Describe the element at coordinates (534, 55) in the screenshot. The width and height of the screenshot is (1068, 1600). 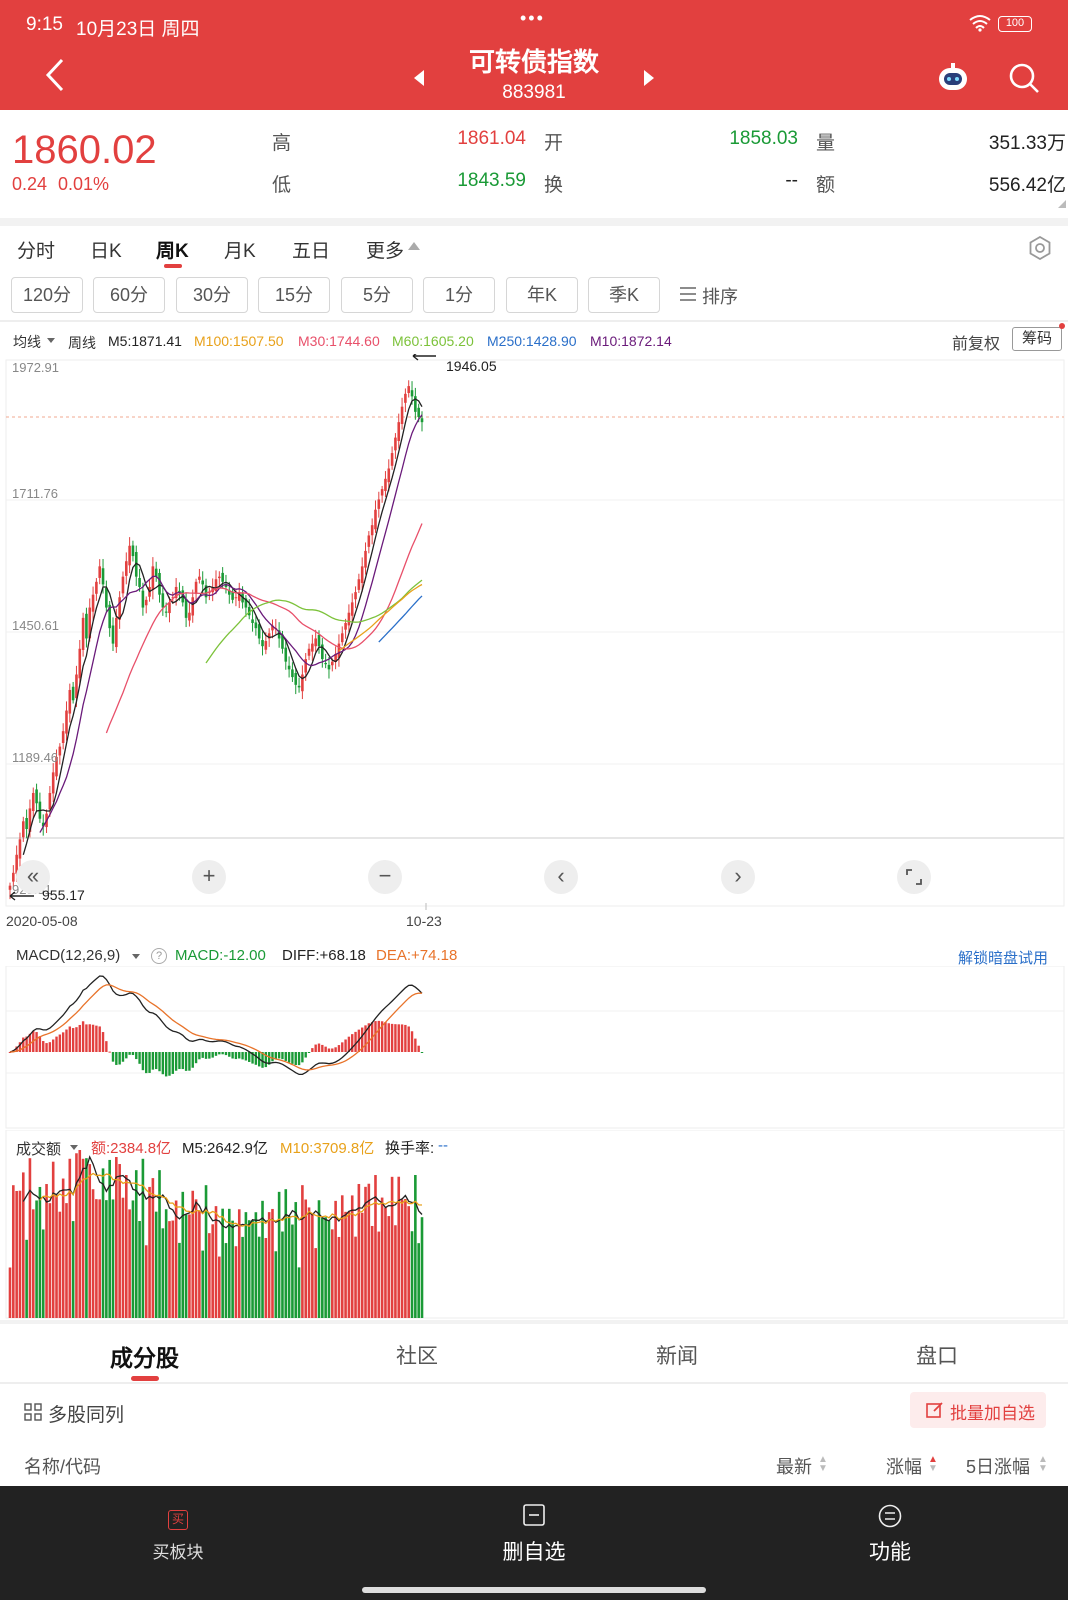
I see `app-header: 9:15 10月23日 周四 ••• 100 可转债指数 883981` at that location.